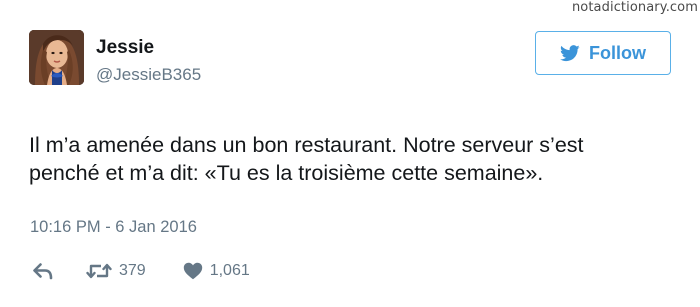  What do you see at coordinates (113, 227) in the screenshot?
I see `tweet-timestamp: 10:16 PM - 6 Jan 2016` at bounding box center [113, 227].